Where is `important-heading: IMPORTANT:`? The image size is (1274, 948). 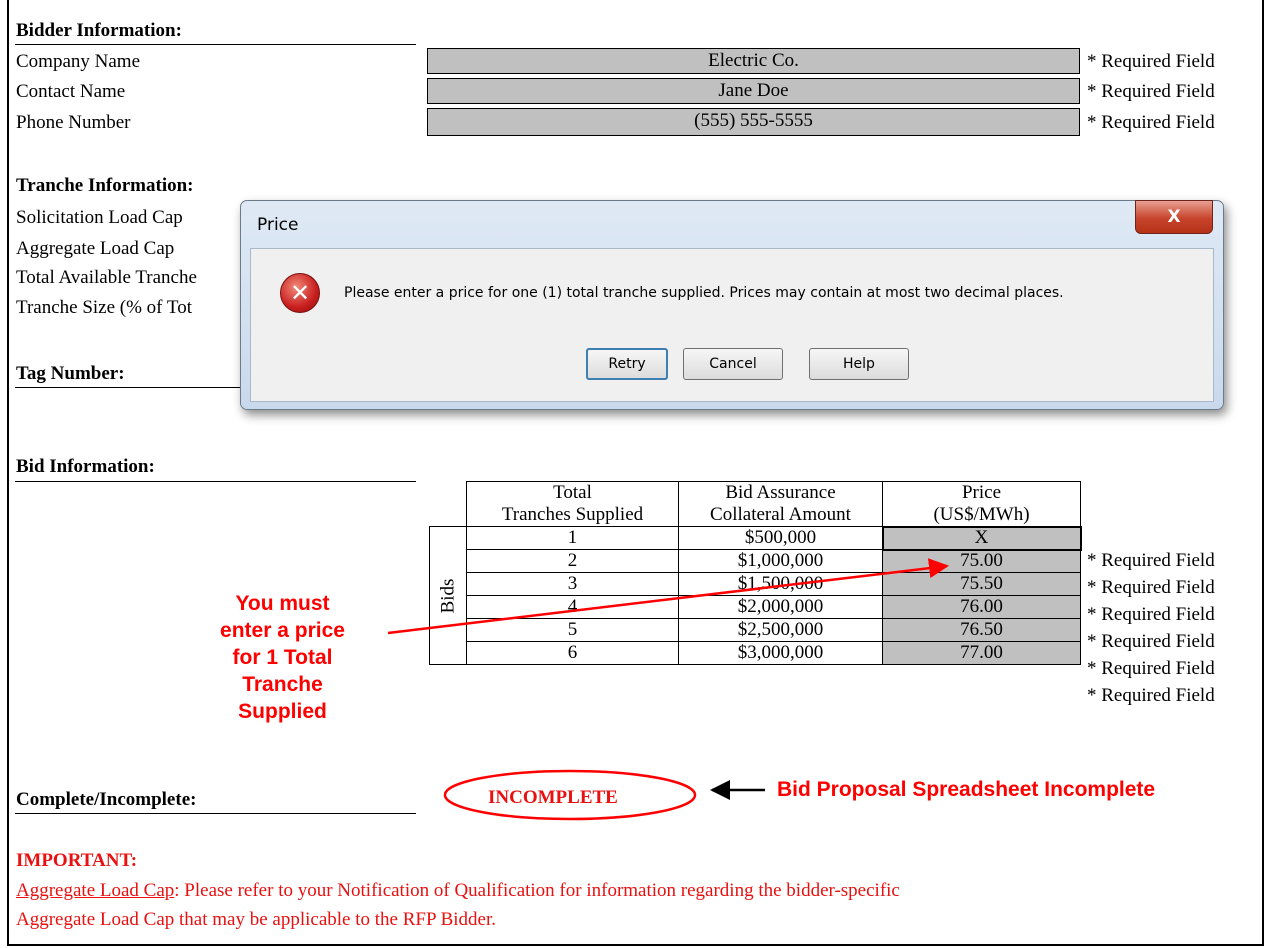 important-heading: IMPORTANT: is located at coordinates (77, 860).